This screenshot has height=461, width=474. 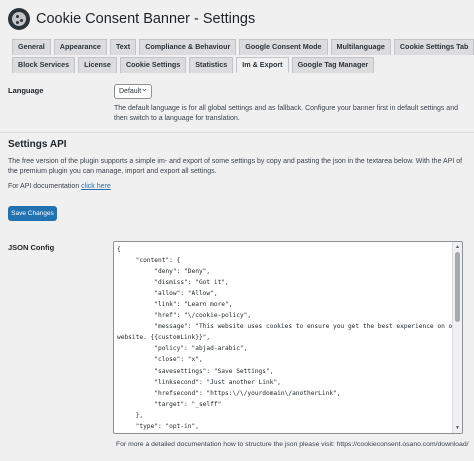 What do you see at coordinates (26, 90) in the screenshot?
I see `language-label: Language` at bounding box center [26, 90].